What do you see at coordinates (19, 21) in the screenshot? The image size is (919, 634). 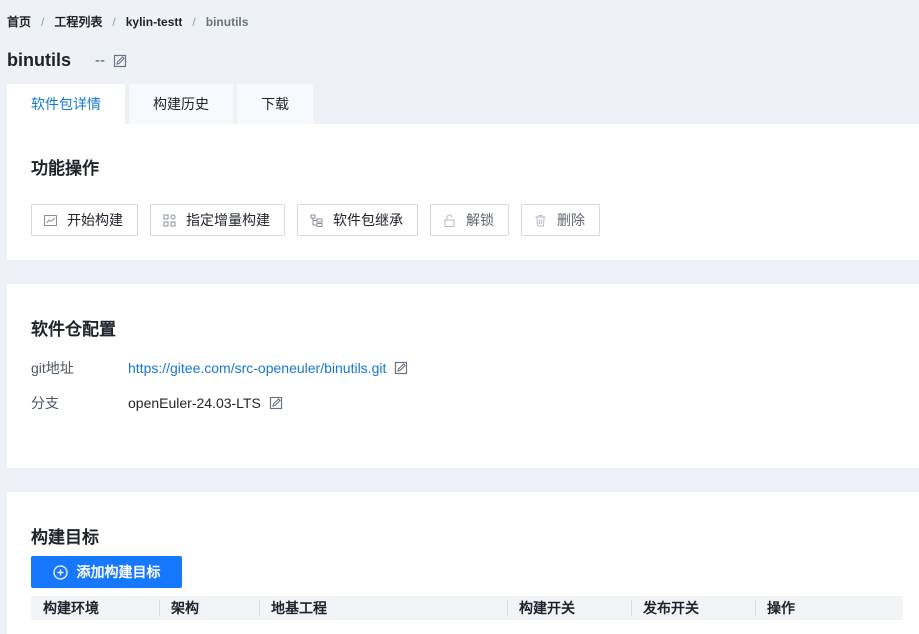 I see `breadcrumb-home: 首页` at bounding box center [19, 21].